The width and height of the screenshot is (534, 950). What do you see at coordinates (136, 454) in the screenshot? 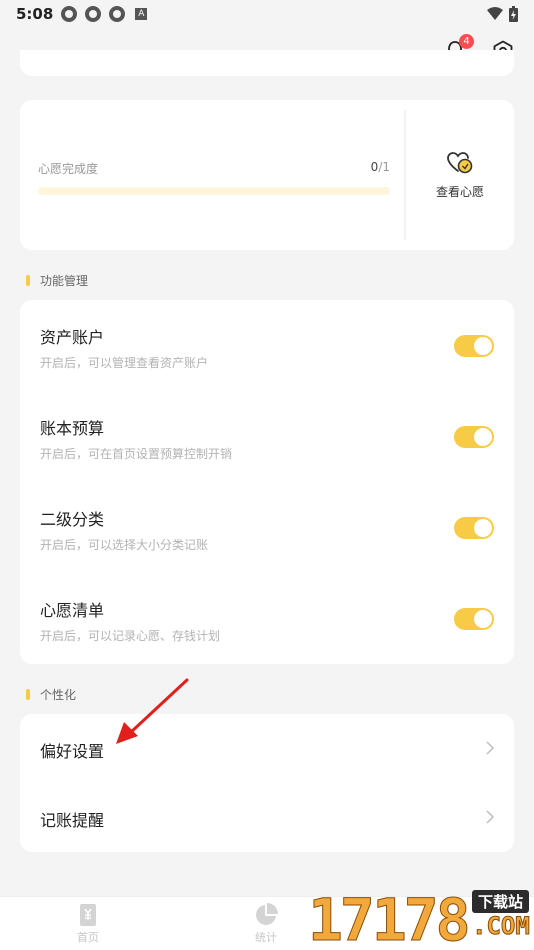
I see `feature-desc: 开启后，可在首页设置预算控制开销` at bounding box center [136, 454].